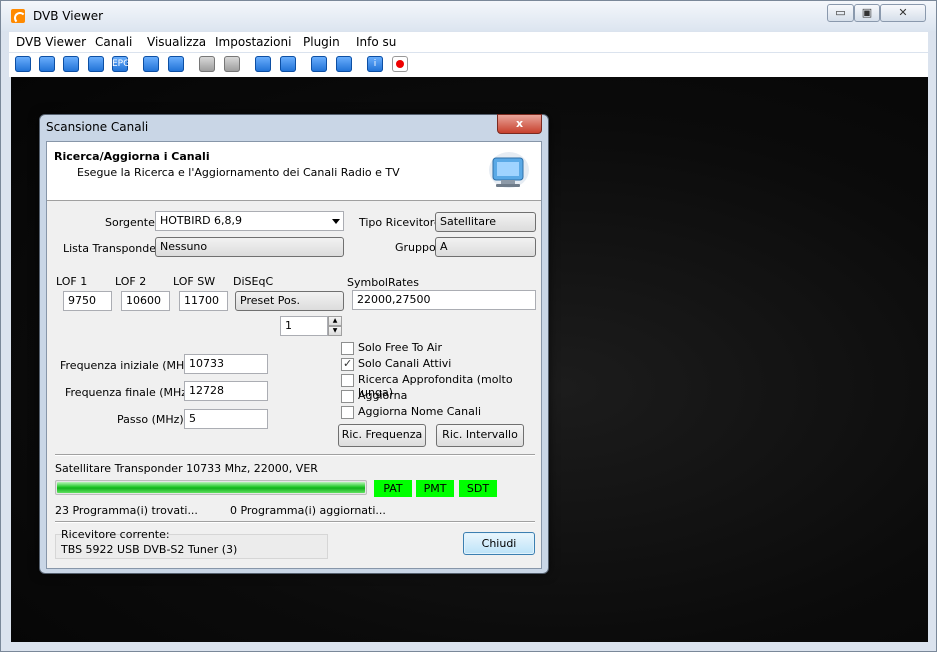 Image resolution: width=937 pixels, height=652 pixels. Describe the element at coordinates (435, 488) in the screenshot. I see `badge-pmt: PMT` at that location.